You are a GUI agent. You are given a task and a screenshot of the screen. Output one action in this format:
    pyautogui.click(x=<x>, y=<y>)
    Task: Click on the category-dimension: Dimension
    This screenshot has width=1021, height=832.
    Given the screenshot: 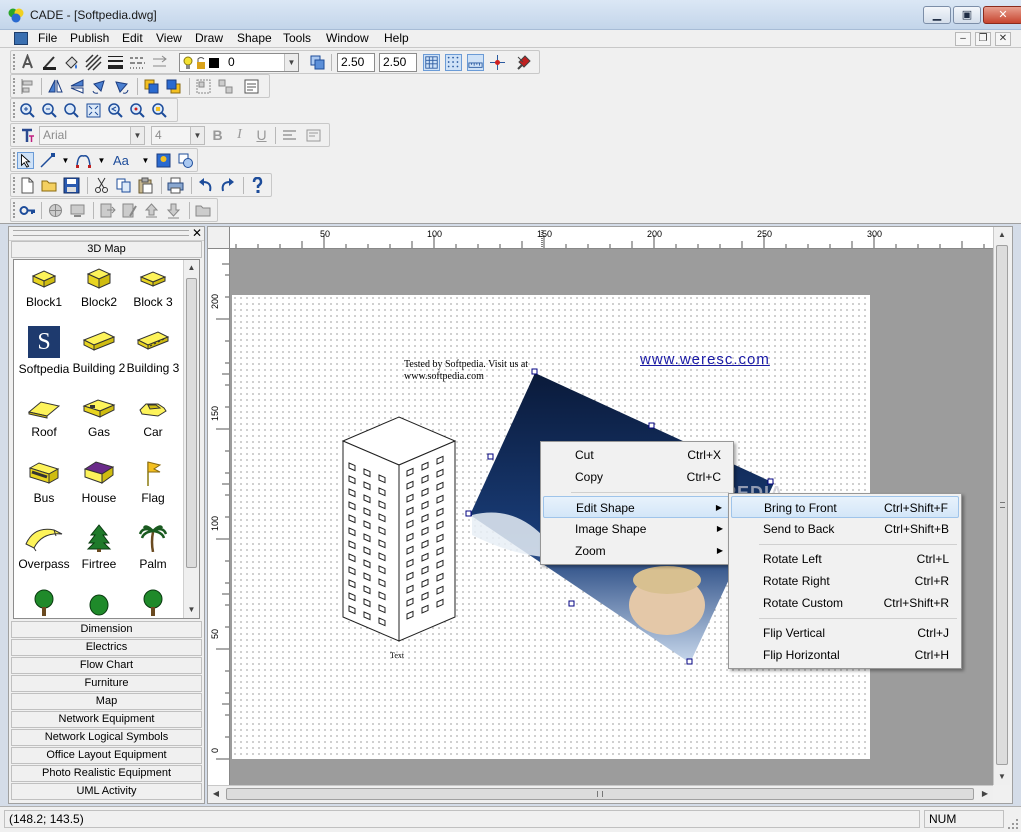 What is the action you would take?
    pyautogui.click(x=106, y=629)
    